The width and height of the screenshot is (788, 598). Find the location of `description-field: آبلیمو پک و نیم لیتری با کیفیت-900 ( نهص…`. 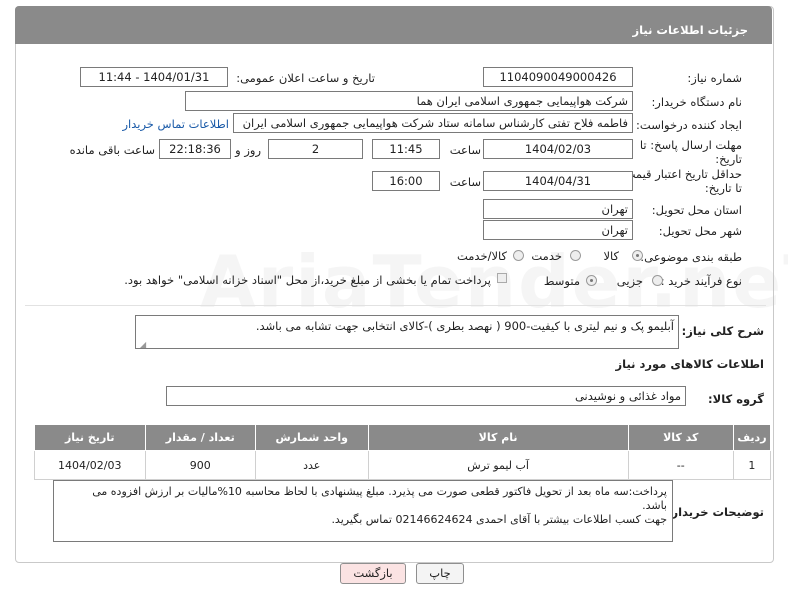

description-field: آبلیمو پک و نیم لیتری با کیفیت-900 ( نهص… is located at coordinates (407, 332).